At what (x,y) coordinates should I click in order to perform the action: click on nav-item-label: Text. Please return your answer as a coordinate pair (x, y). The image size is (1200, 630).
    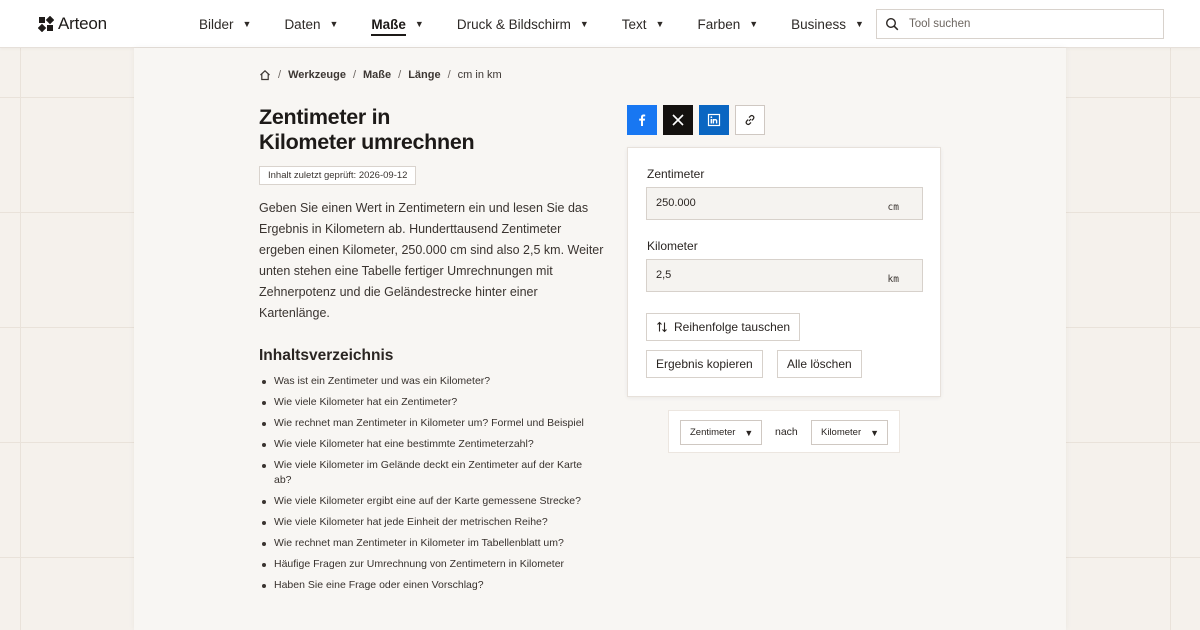
    Looking at the image, I should click on (634, 24).